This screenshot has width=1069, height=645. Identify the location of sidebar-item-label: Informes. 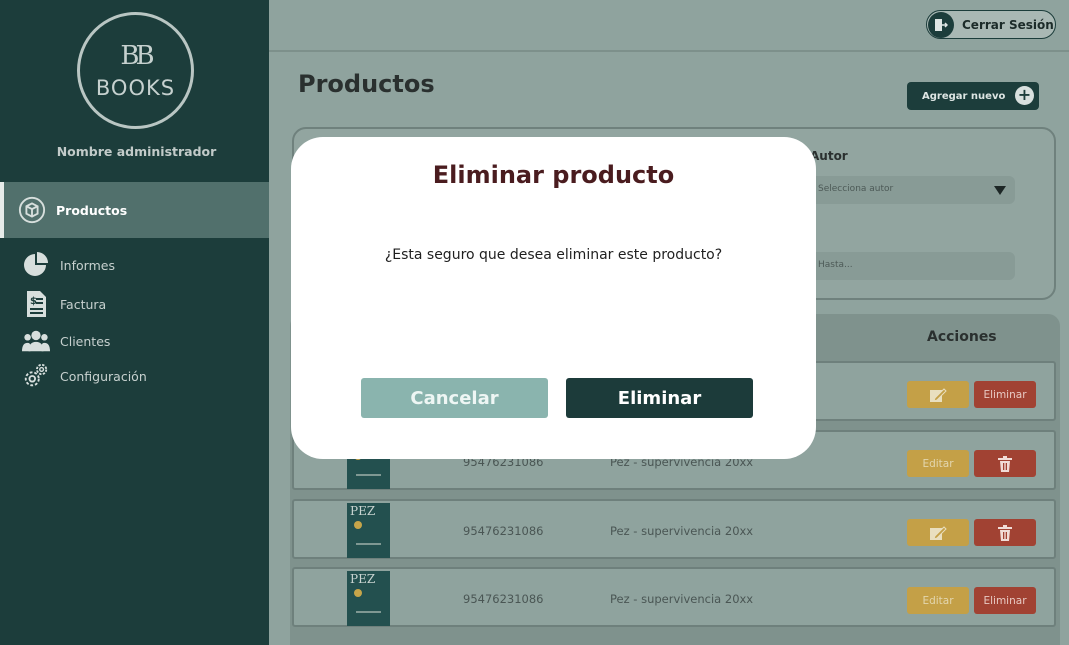
(87, 265).